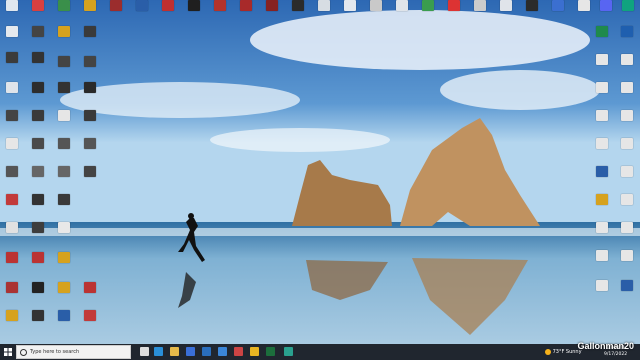 The width and height of the screenshot is (640, 364). I want to click on mail-icon, so click(206, 351).